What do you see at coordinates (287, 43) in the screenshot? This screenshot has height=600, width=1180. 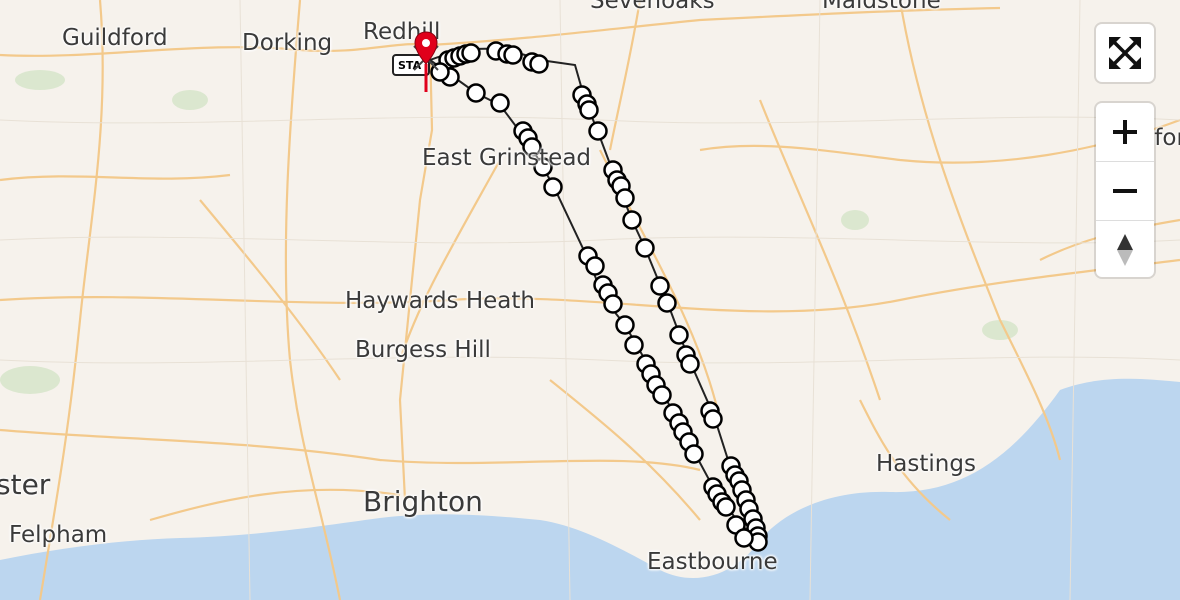 I see `place-label: Dorking` at bounding box center [287, 43].